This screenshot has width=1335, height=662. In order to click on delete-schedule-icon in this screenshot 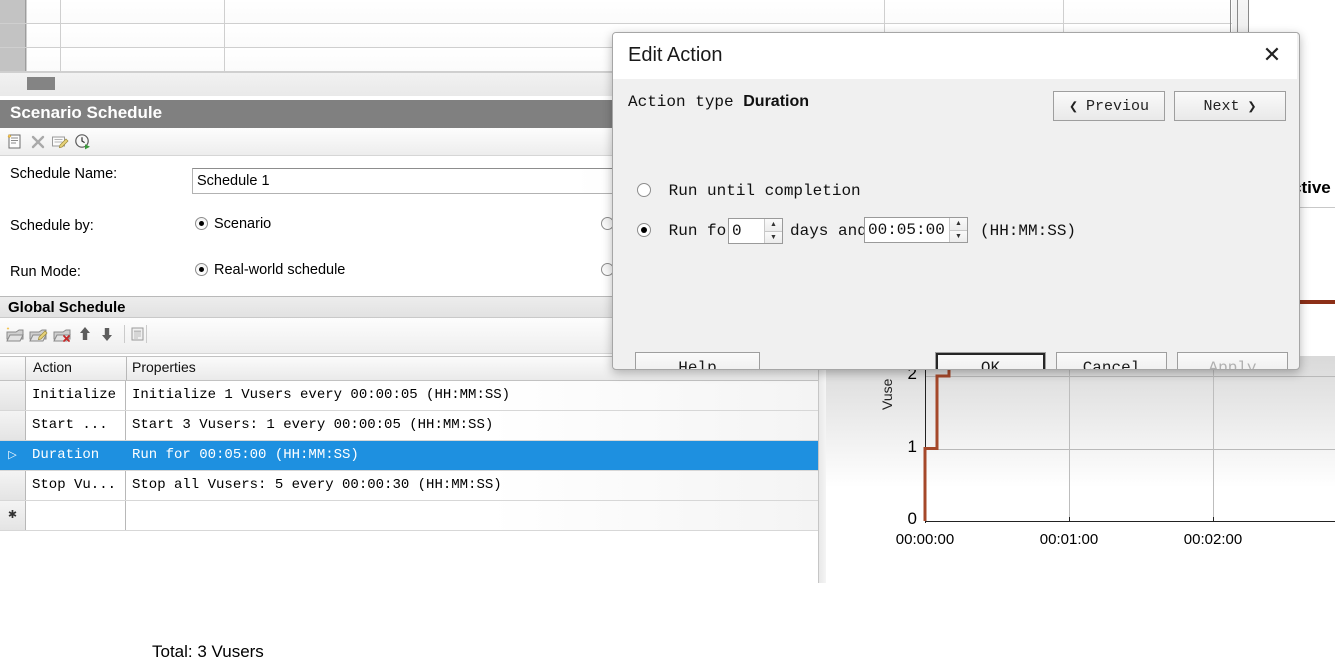, I will do `click(38, 143)`.